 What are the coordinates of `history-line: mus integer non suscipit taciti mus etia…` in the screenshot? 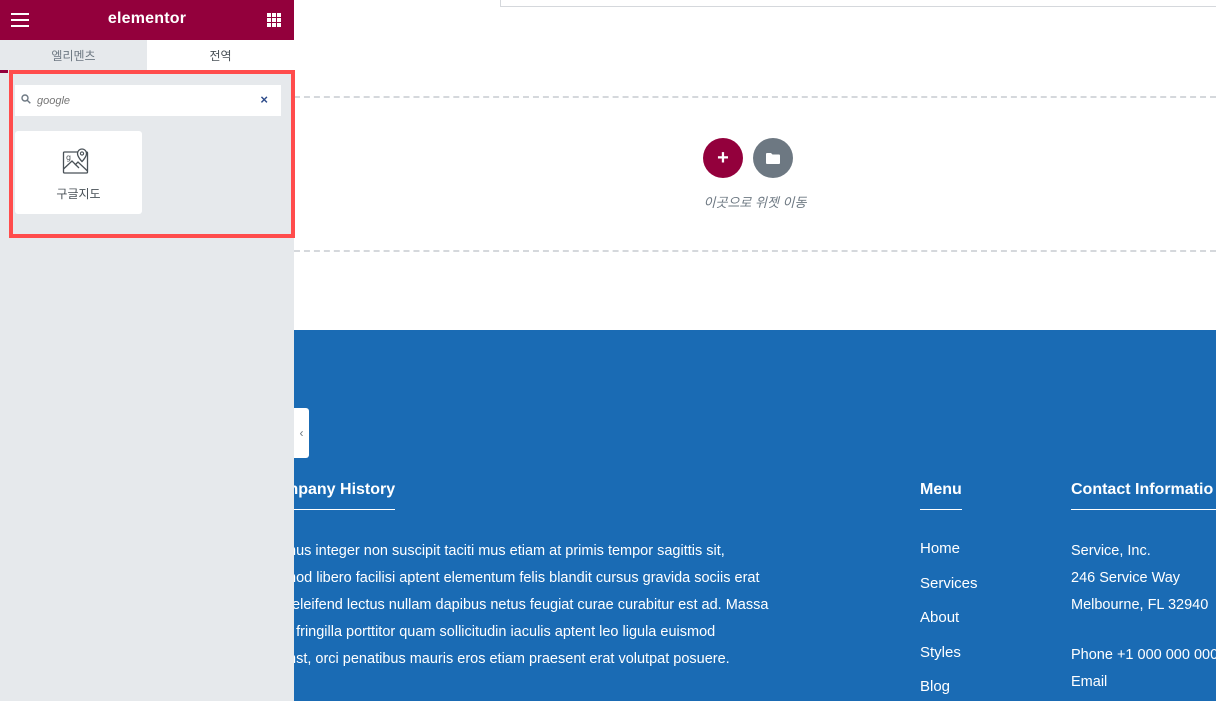 It's located at (504, 551).